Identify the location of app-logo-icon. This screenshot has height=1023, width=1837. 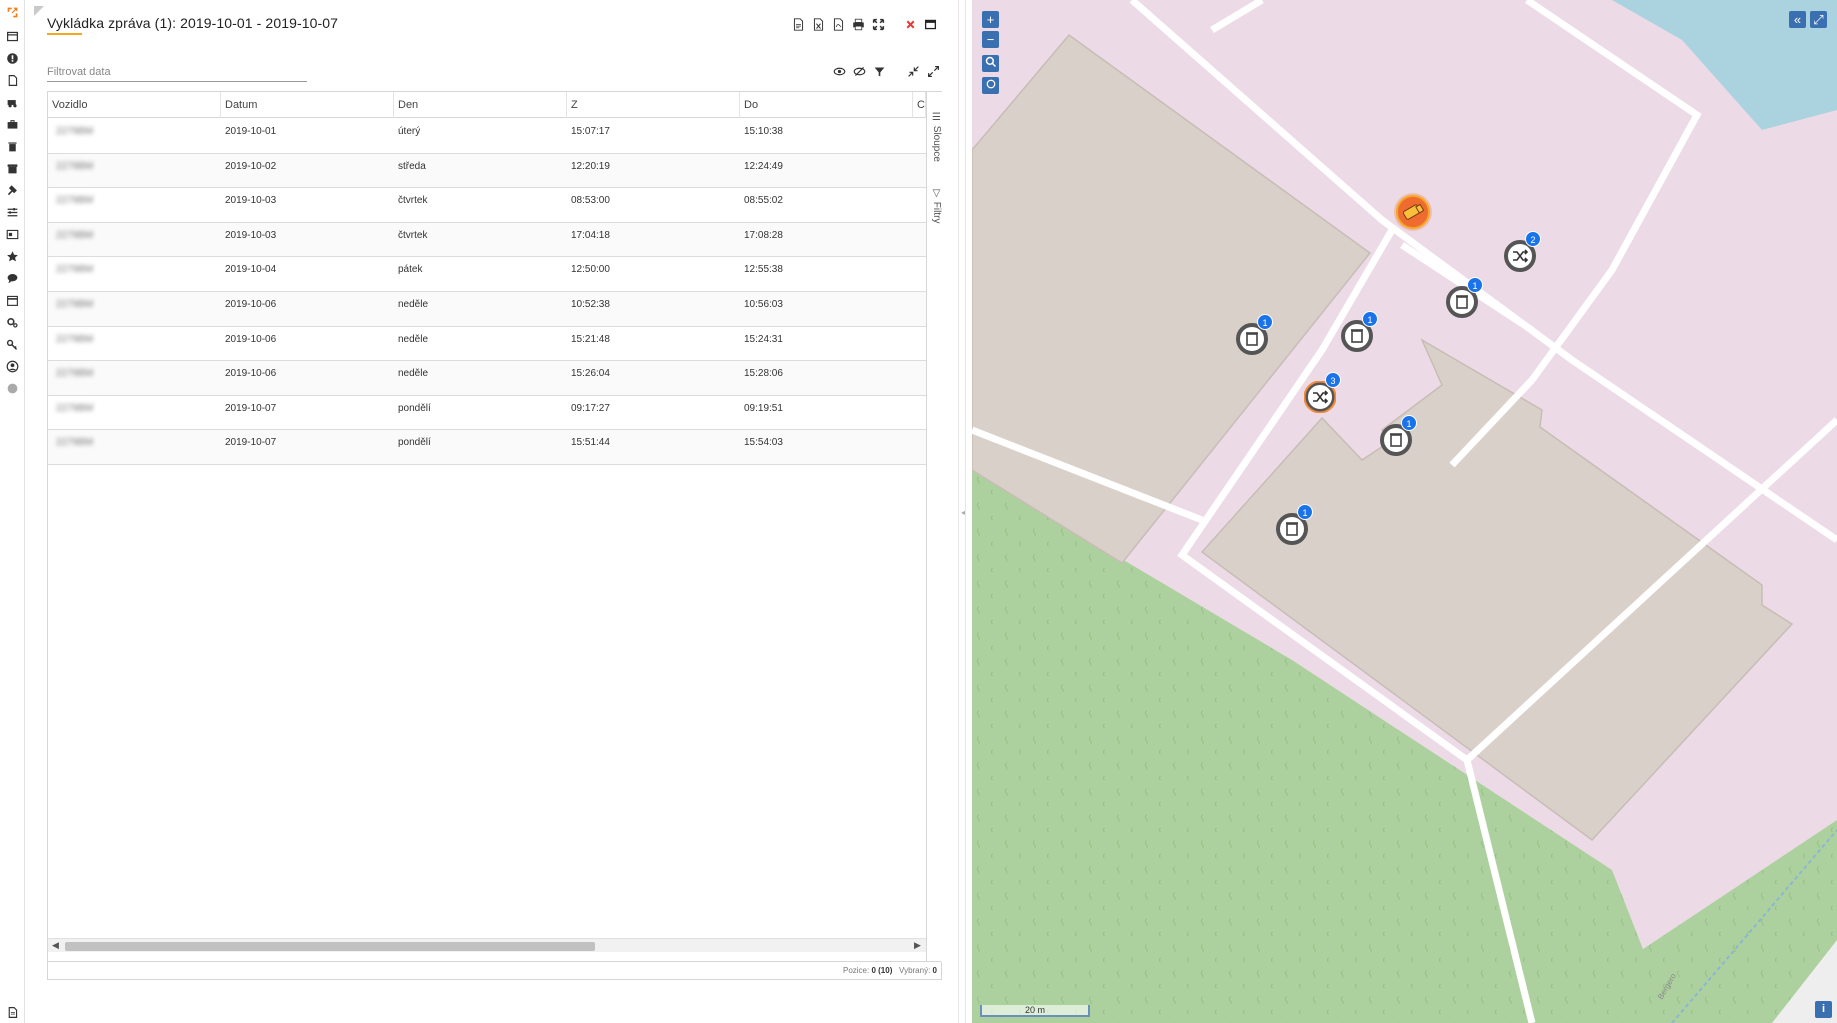
(12, 12).